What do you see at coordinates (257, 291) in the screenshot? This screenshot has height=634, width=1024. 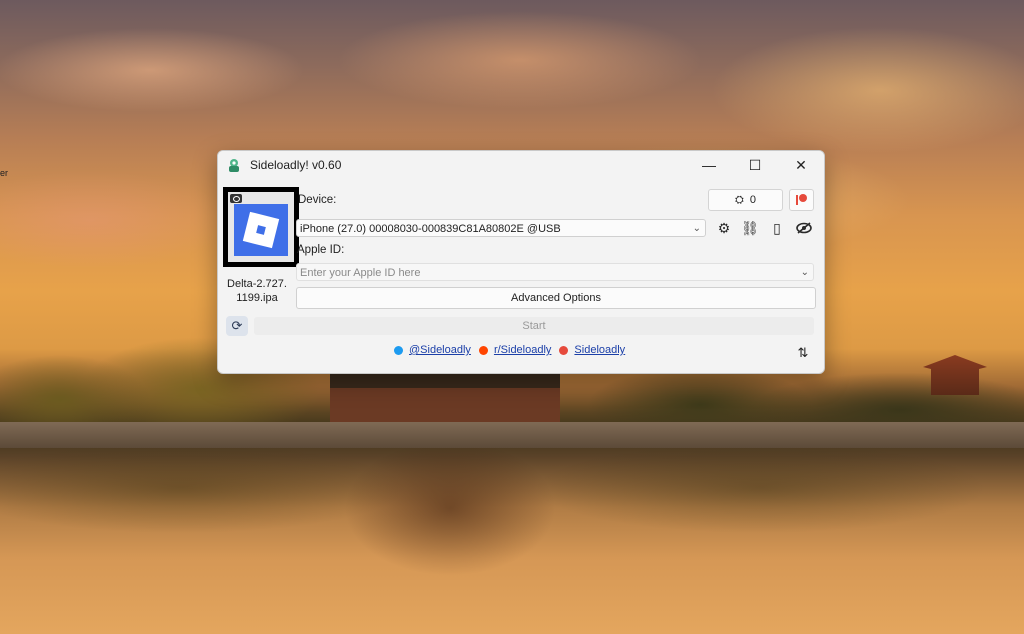 I see `ipa-file-name: Delta-2.727. 1199.ipa` at bounding box center [257, 291].